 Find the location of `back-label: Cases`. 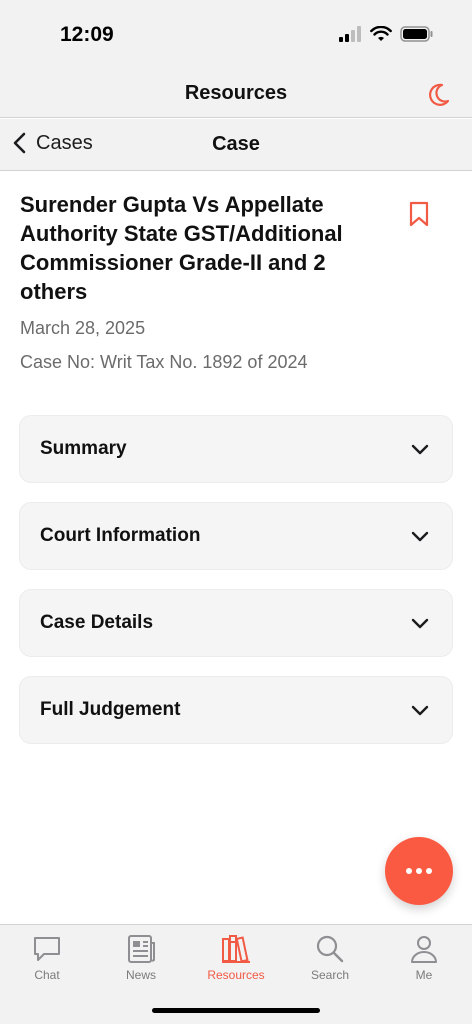

back-label: Cases is located at coordinates (64, 142).